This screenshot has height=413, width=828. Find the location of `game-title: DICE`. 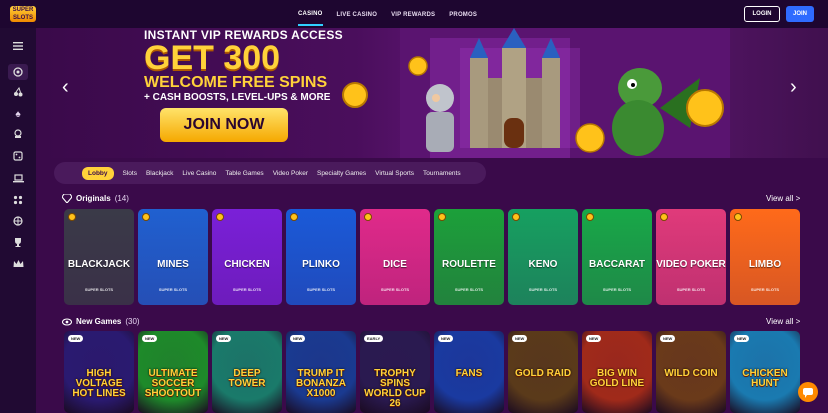

game-title: DICE is located at coordinates (395, 264).